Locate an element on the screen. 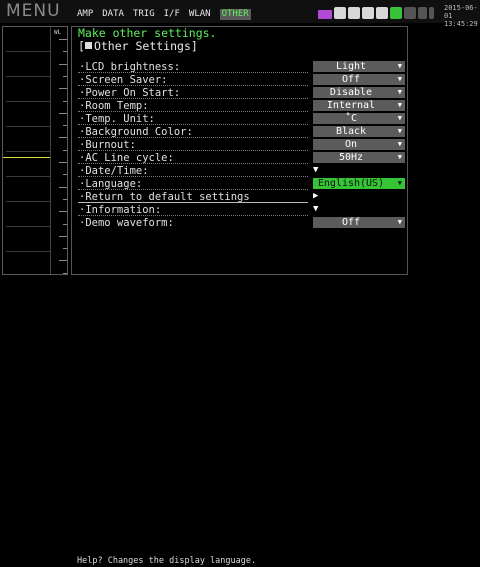  setting-value: On is located at coordinates (351, 144).